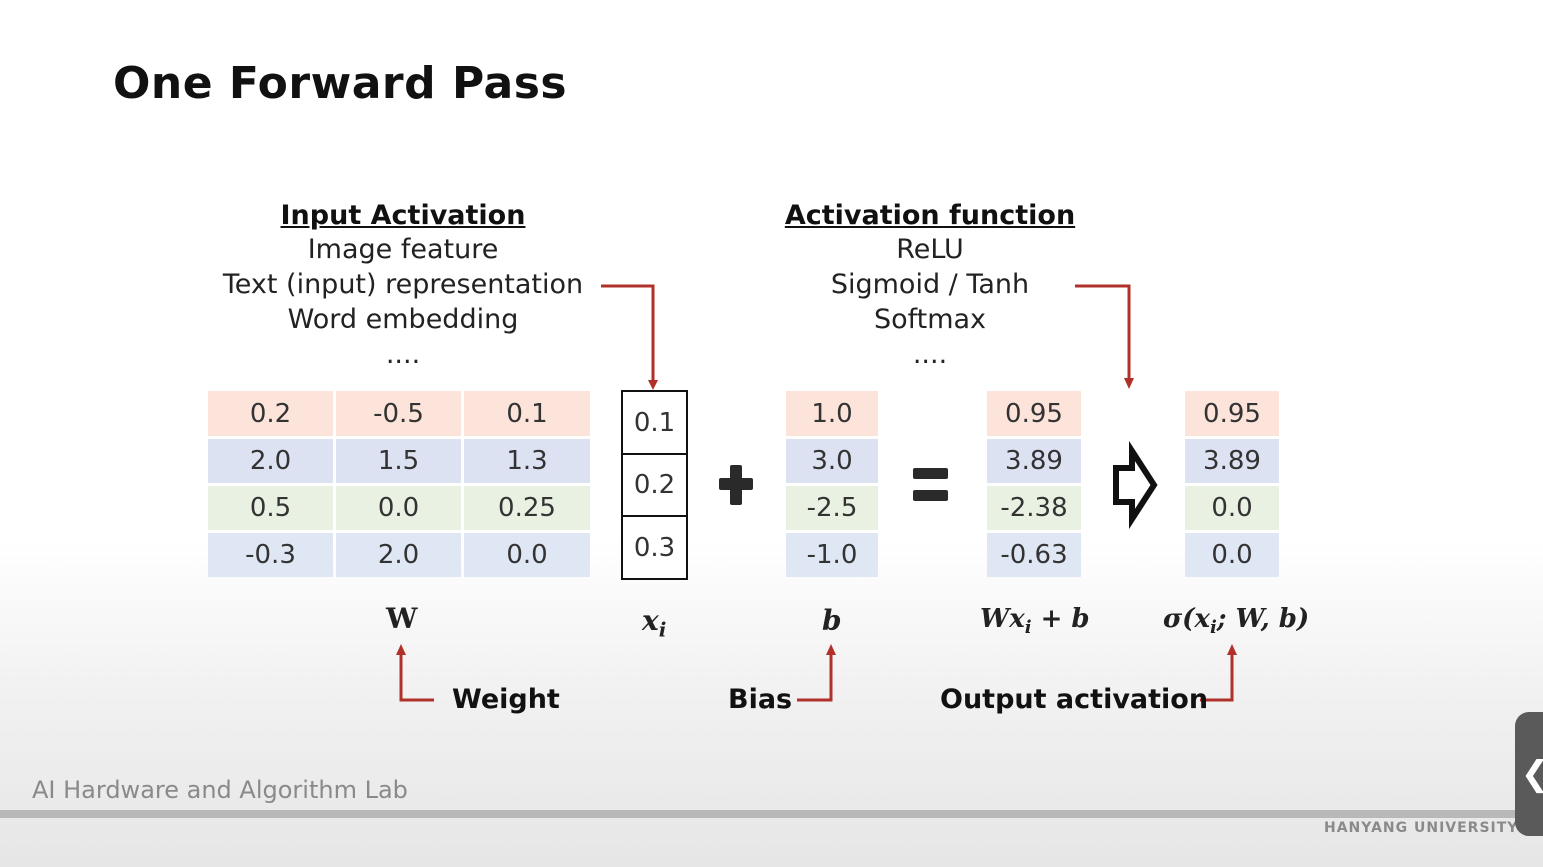  I want to click on label-b: b, so click(832, 620).